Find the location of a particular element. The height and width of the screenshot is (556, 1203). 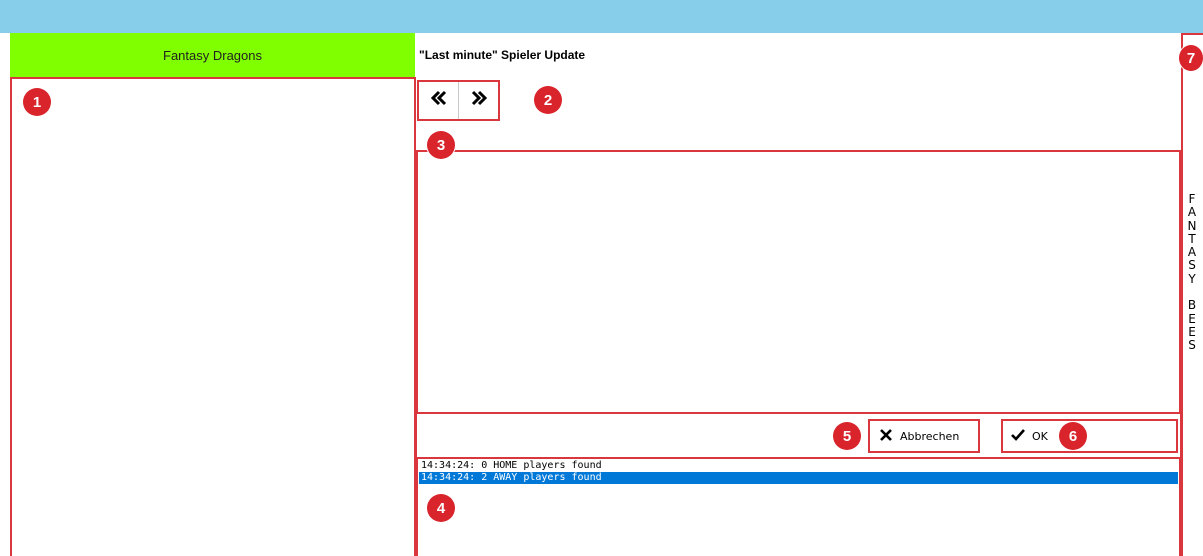

window-top-bar is located at coordinates (601, 16).